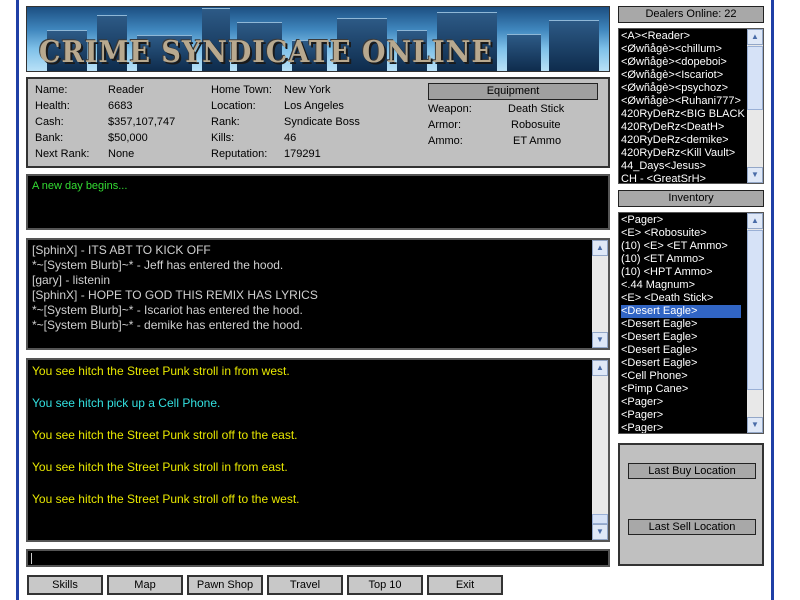  I want to click on exit-button: Exit, so click(465, 585).